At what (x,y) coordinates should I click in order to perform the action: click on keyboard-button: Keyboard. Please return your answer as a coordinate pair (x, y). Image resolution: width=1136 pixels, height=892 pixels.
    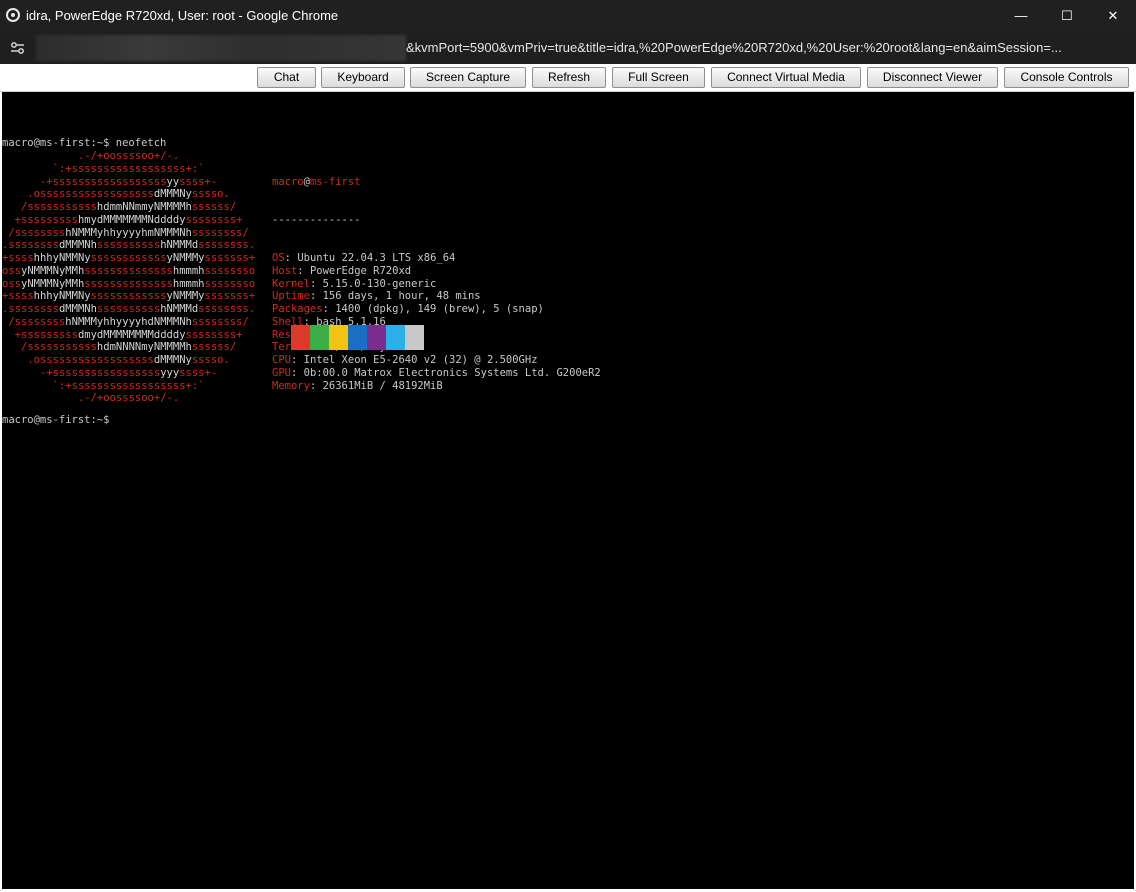
    Looking at the image, I should click on (363, 77).